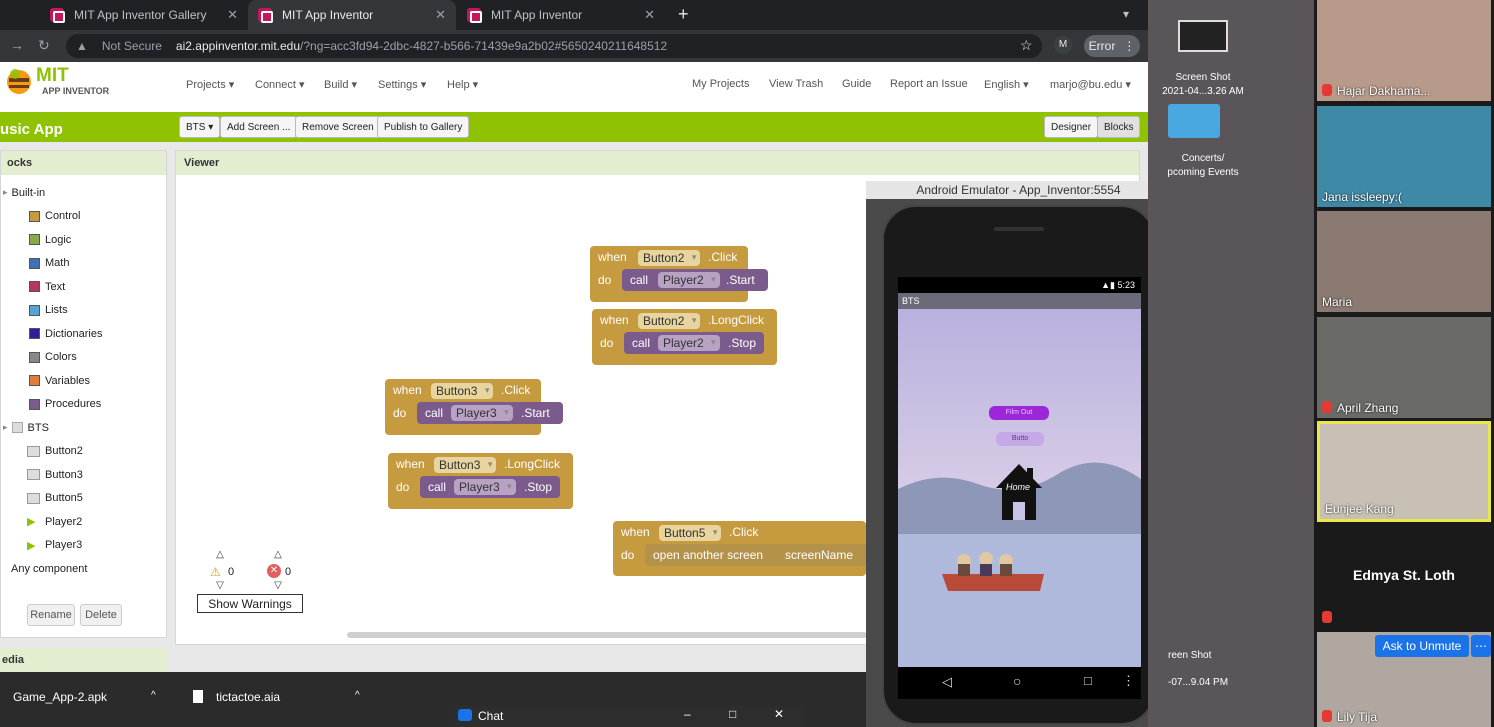 The height and width of the screenshot is (727, 1494). Describe the element at coordinates (83, 264) in the screenshot. I see `builtin-item-math: Math` at that location.